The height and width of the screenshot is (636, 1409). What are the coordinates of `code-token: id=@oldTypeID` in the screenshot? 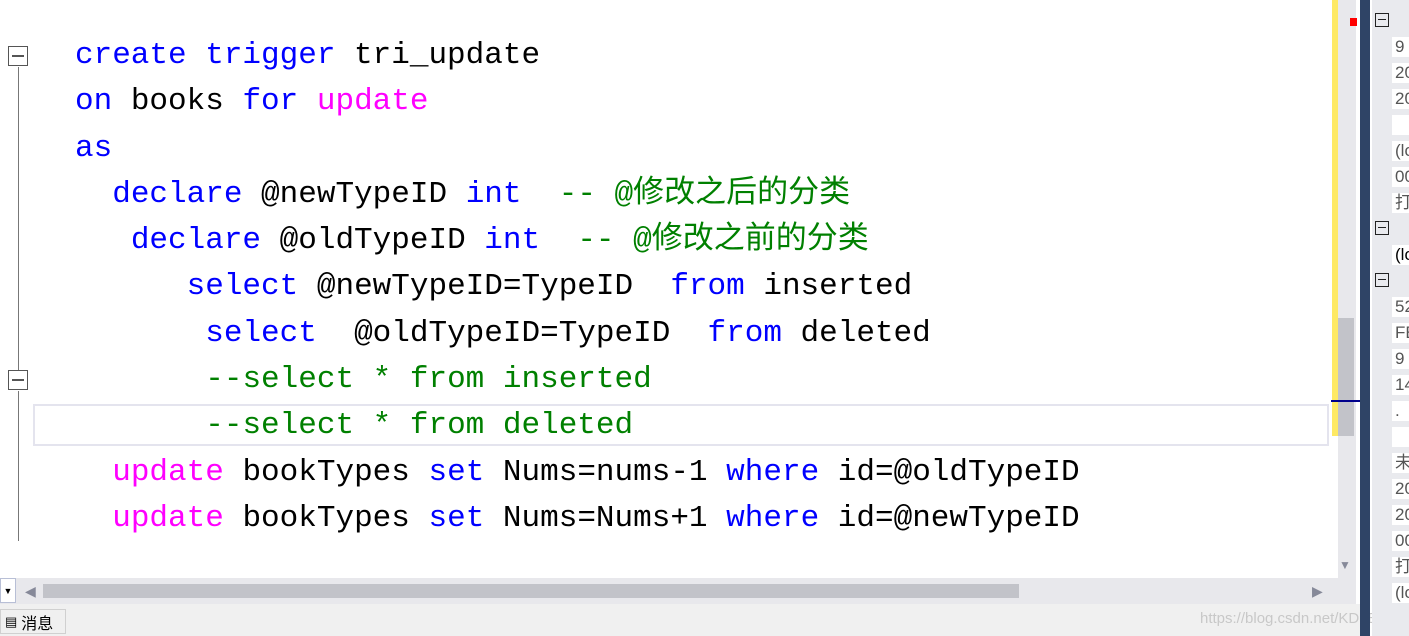 It's located at (958, 472).